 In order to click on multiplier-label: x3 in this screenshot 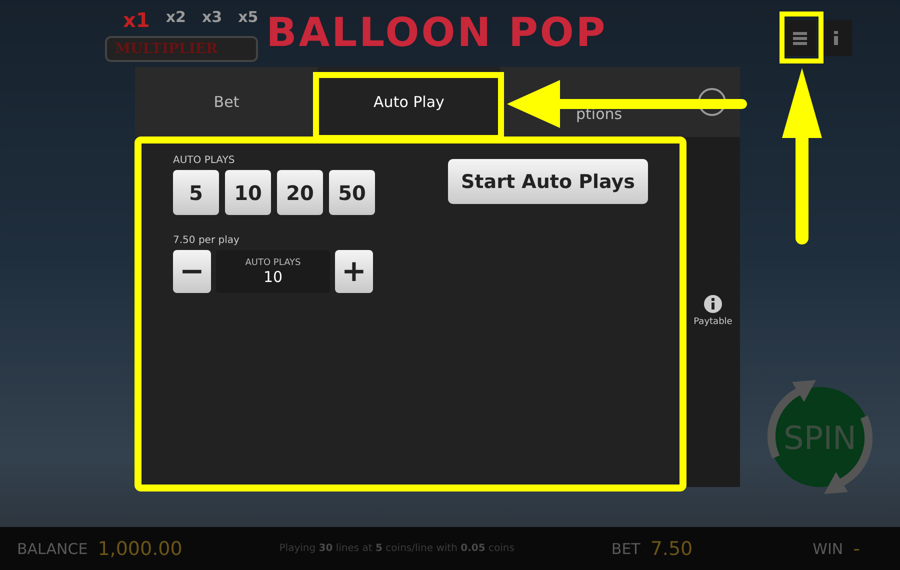, I will do `click(212, 18)`.